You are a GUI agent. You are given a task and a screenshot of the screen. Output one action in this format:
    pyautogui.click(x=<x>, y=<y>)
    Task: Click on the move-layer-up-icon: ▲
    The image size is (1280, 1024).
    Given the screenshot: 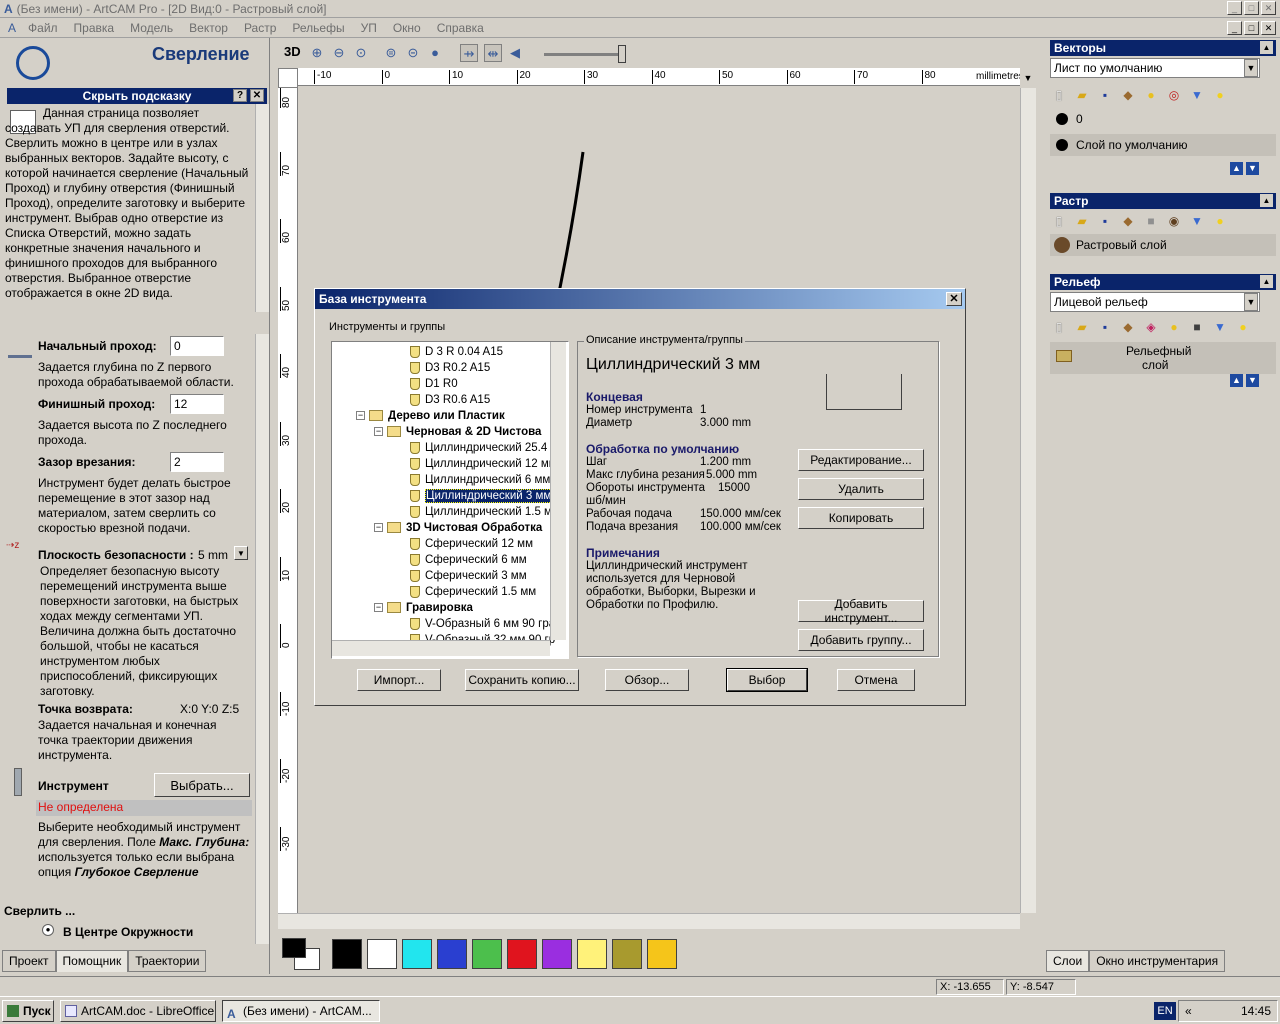 What is the action you would take?
    pyautogui.click(x=1236, y=168)
    